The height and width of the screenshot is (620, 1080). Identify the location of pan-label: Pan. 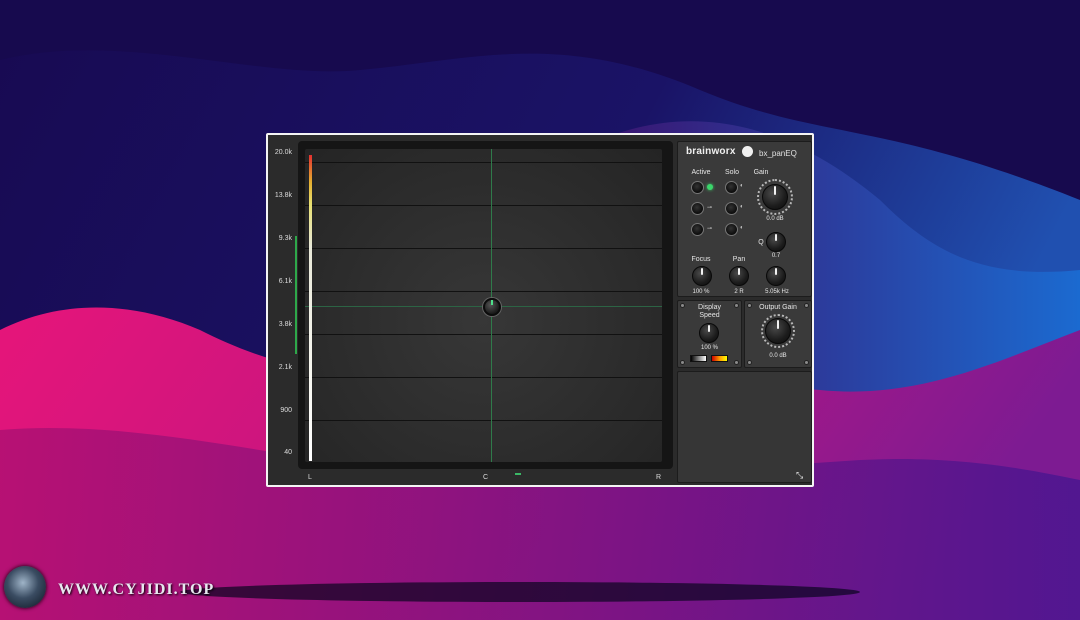
(739, 259).